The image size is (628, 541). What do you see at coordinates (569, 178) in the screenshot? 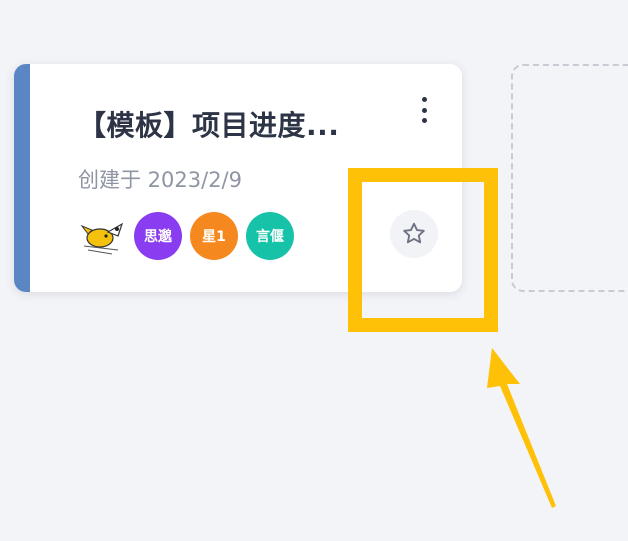
I see `new-project-placeholder` at bounding box center [569, 178].